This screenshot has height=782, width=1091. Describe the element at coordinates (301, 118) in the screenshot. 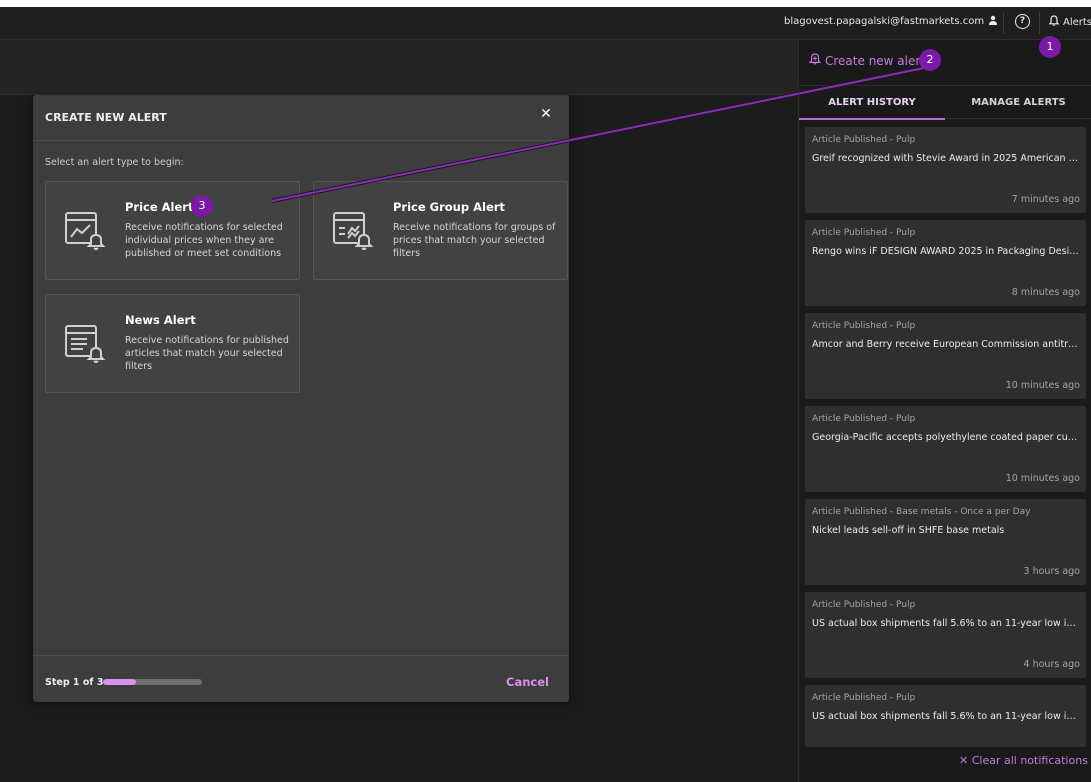

I see `dialog-header: CREATE NEW ALERT ✕` at that location.